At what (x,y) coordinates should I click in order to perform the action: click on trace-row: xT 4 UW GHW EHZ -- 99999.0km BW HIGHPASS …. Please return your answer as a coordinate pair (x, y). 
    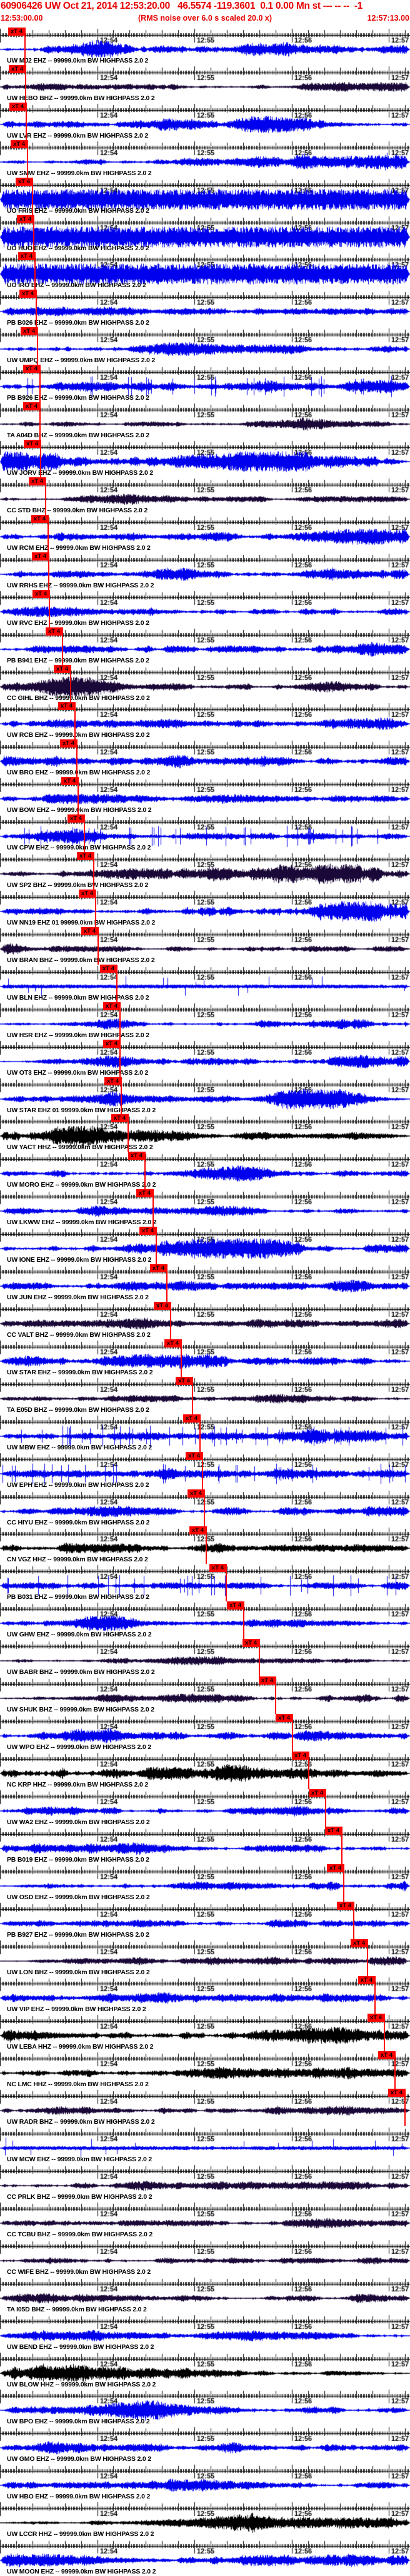
    Looking at the image, I should click on (205, 1620).